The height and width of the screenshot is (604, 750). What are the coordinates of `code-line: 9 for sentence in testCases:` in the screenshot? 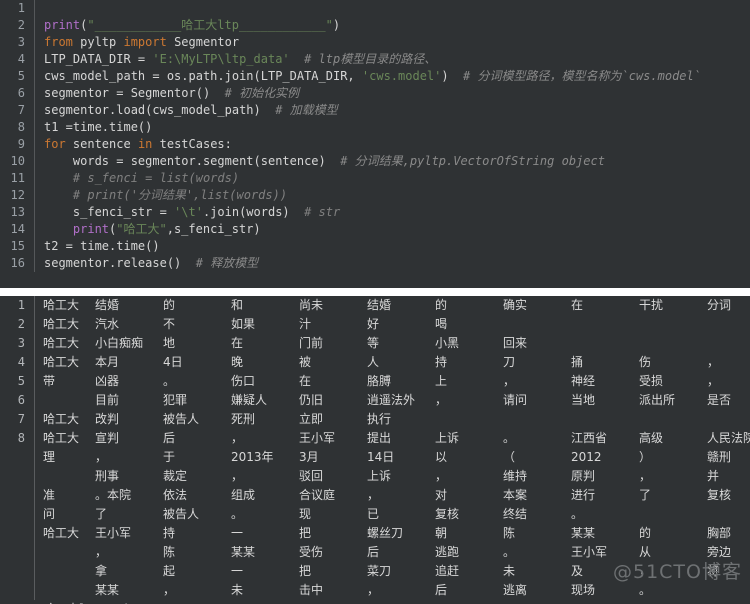 It's located at (375, 144).